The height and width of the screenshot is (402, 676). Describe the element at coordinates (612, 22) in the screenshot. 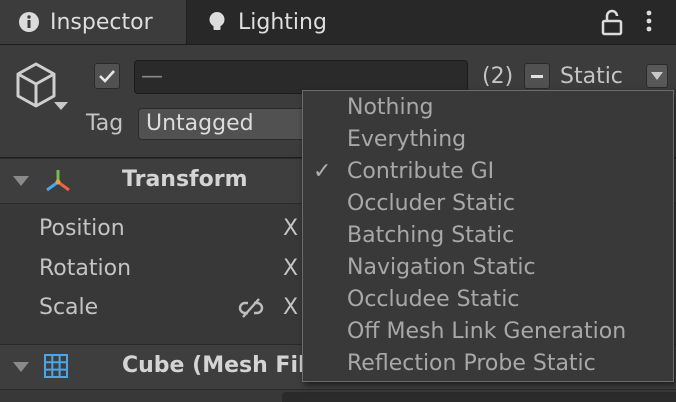

I see `lock-icon` at that location.